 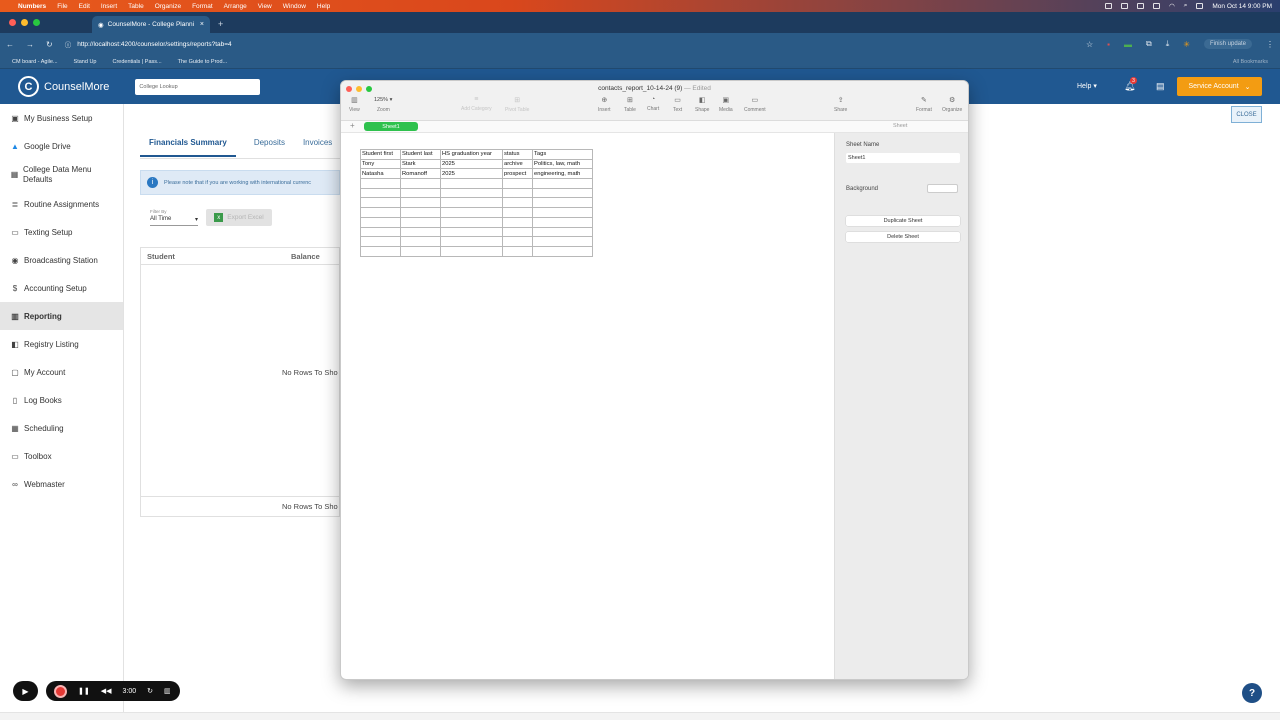 I want to click on sidebar-item-log-books: ▯ Log Books, so click(x=61, y=400).